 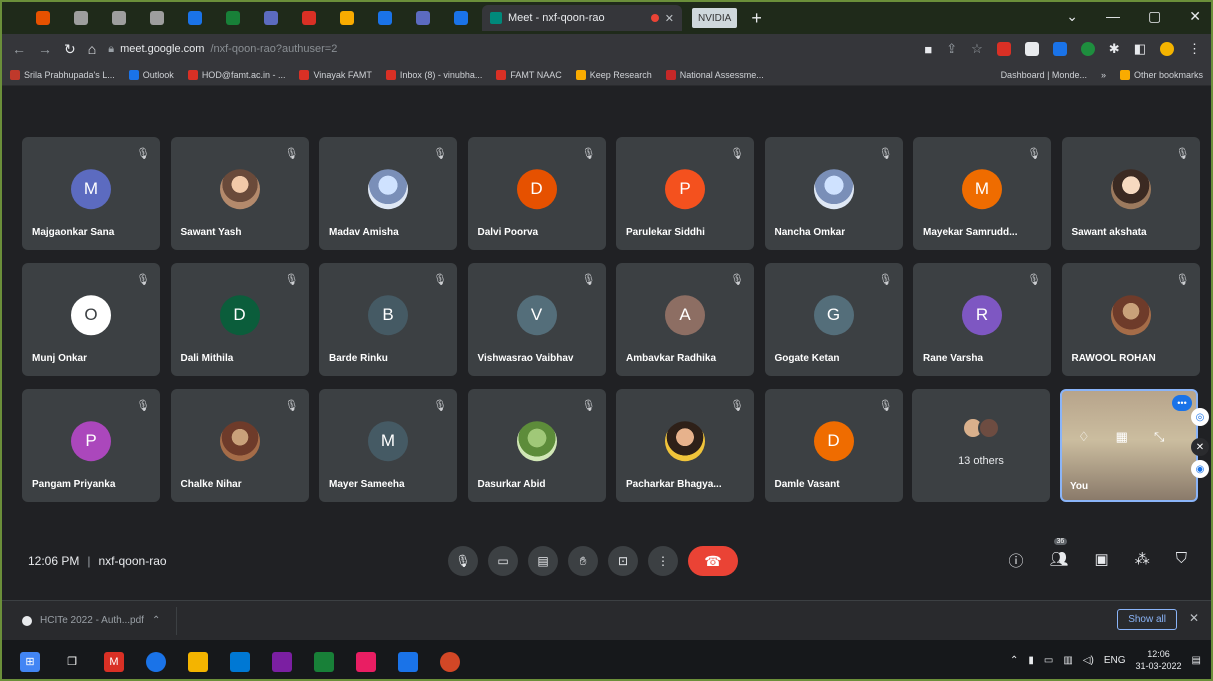 What do you see at coordinates (713, 561) in the screenshot?
I see `end-call-button: ☎︎` at bounding box center [713, 561].